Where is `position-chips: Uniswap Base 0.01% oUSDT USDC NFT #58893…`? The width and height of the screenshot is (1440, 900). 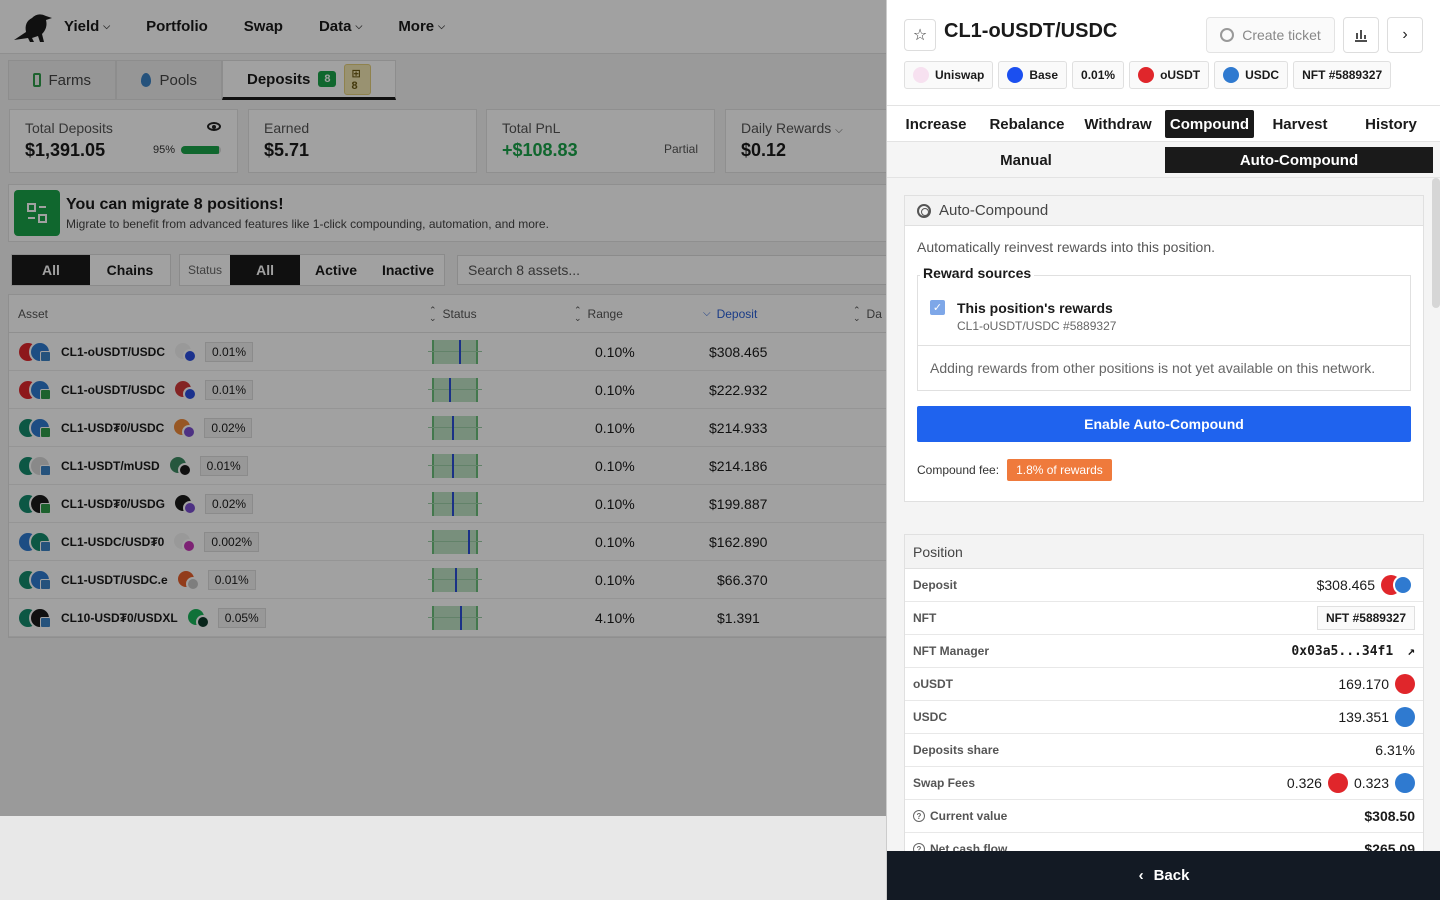
position-chips: Uniswap Base 0.01% oUSDT USDC NFT #58893… is located at coordinates (1148, 75).